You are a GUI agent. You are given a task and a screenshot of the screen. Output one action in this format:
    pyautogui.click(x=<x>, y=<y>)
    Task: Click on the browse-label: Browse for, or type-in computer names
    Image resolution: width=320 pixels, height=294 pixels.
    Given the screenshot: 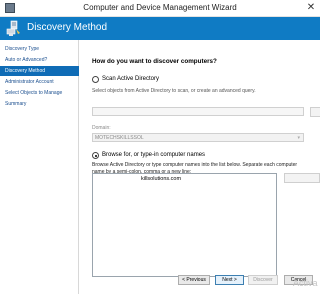 What is the action you would take?
    pyautogui.click(x=153, y=155)
    